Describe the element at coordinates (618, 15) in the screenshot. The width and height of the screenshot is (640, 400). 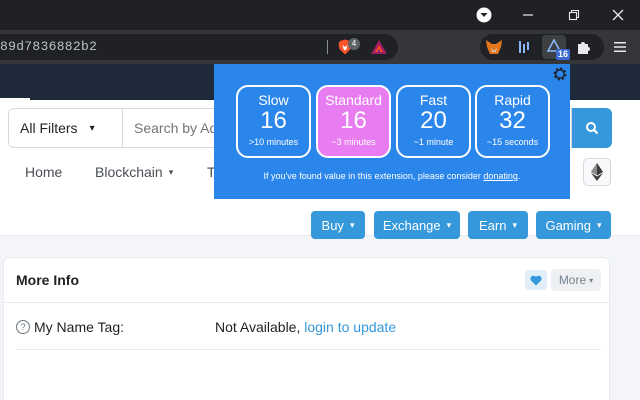
I see `close-icon` at that location.